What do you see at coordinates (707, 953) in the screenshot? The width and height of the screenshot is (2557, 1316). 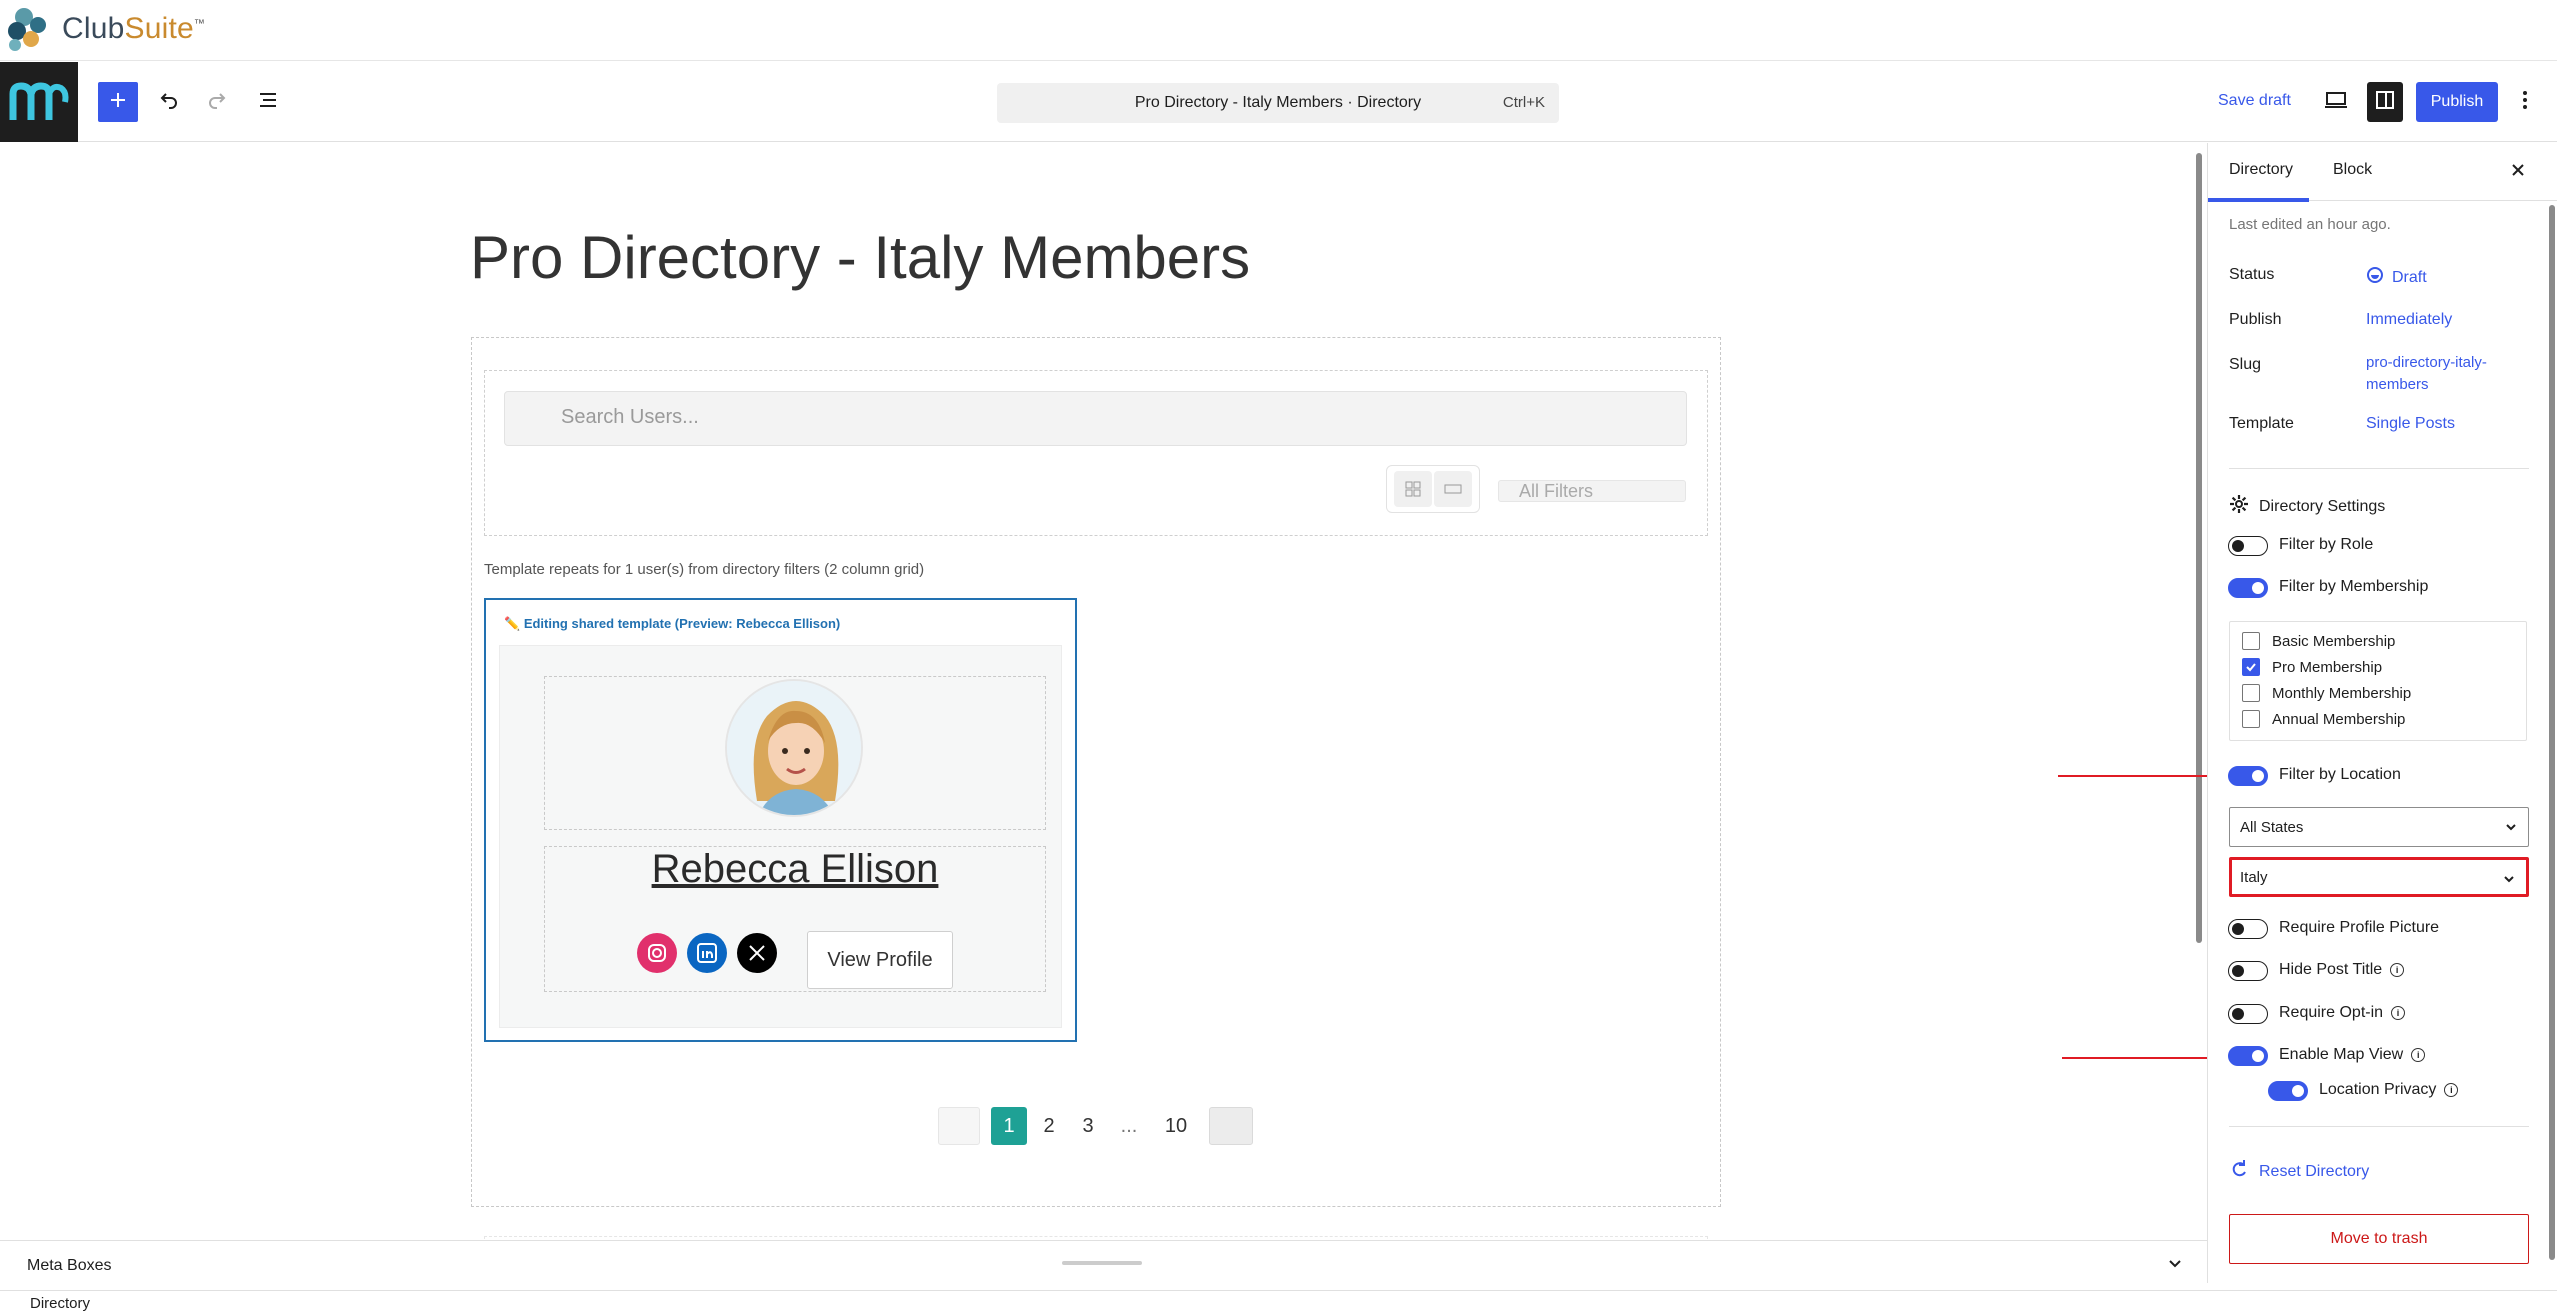 I see `linkedin-icon` at bounding box center [707, 953].